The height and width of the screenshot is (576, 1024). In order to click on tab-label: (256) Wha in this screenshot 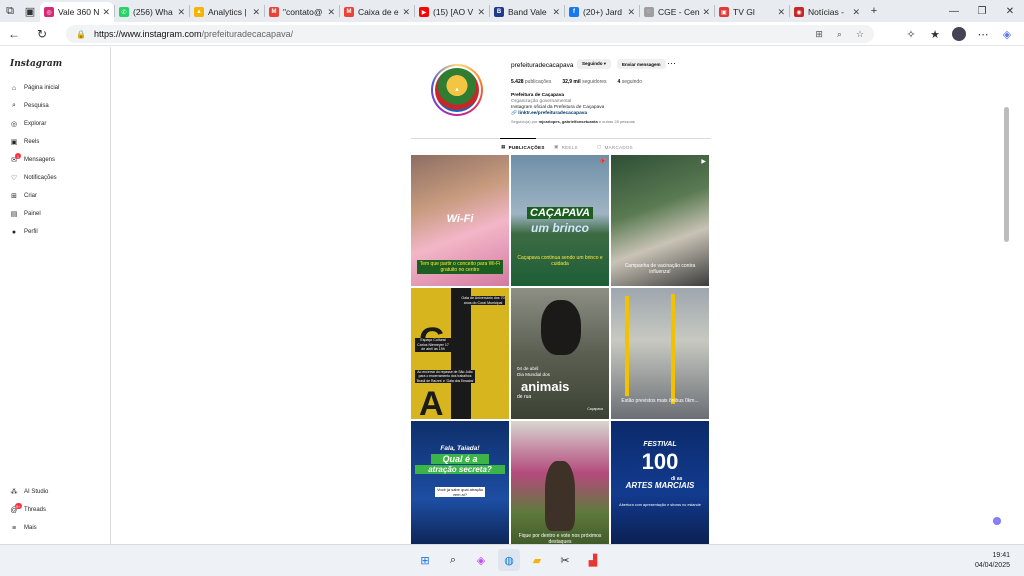, I will do `click(153, 12)`.